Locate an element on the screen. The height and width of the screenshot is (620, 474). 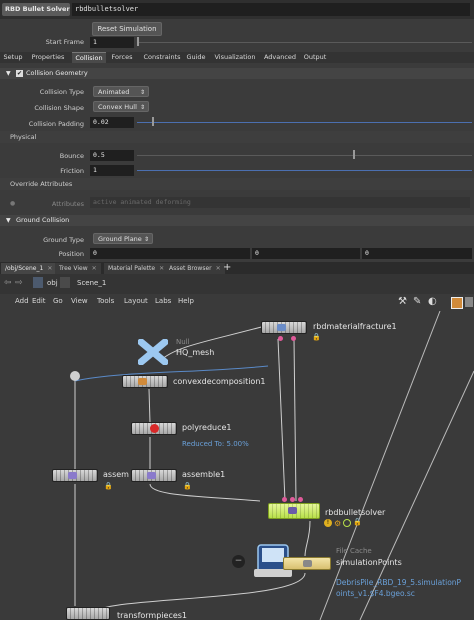
ground-type-label: Ground Type is located at coordinates (63, 240).